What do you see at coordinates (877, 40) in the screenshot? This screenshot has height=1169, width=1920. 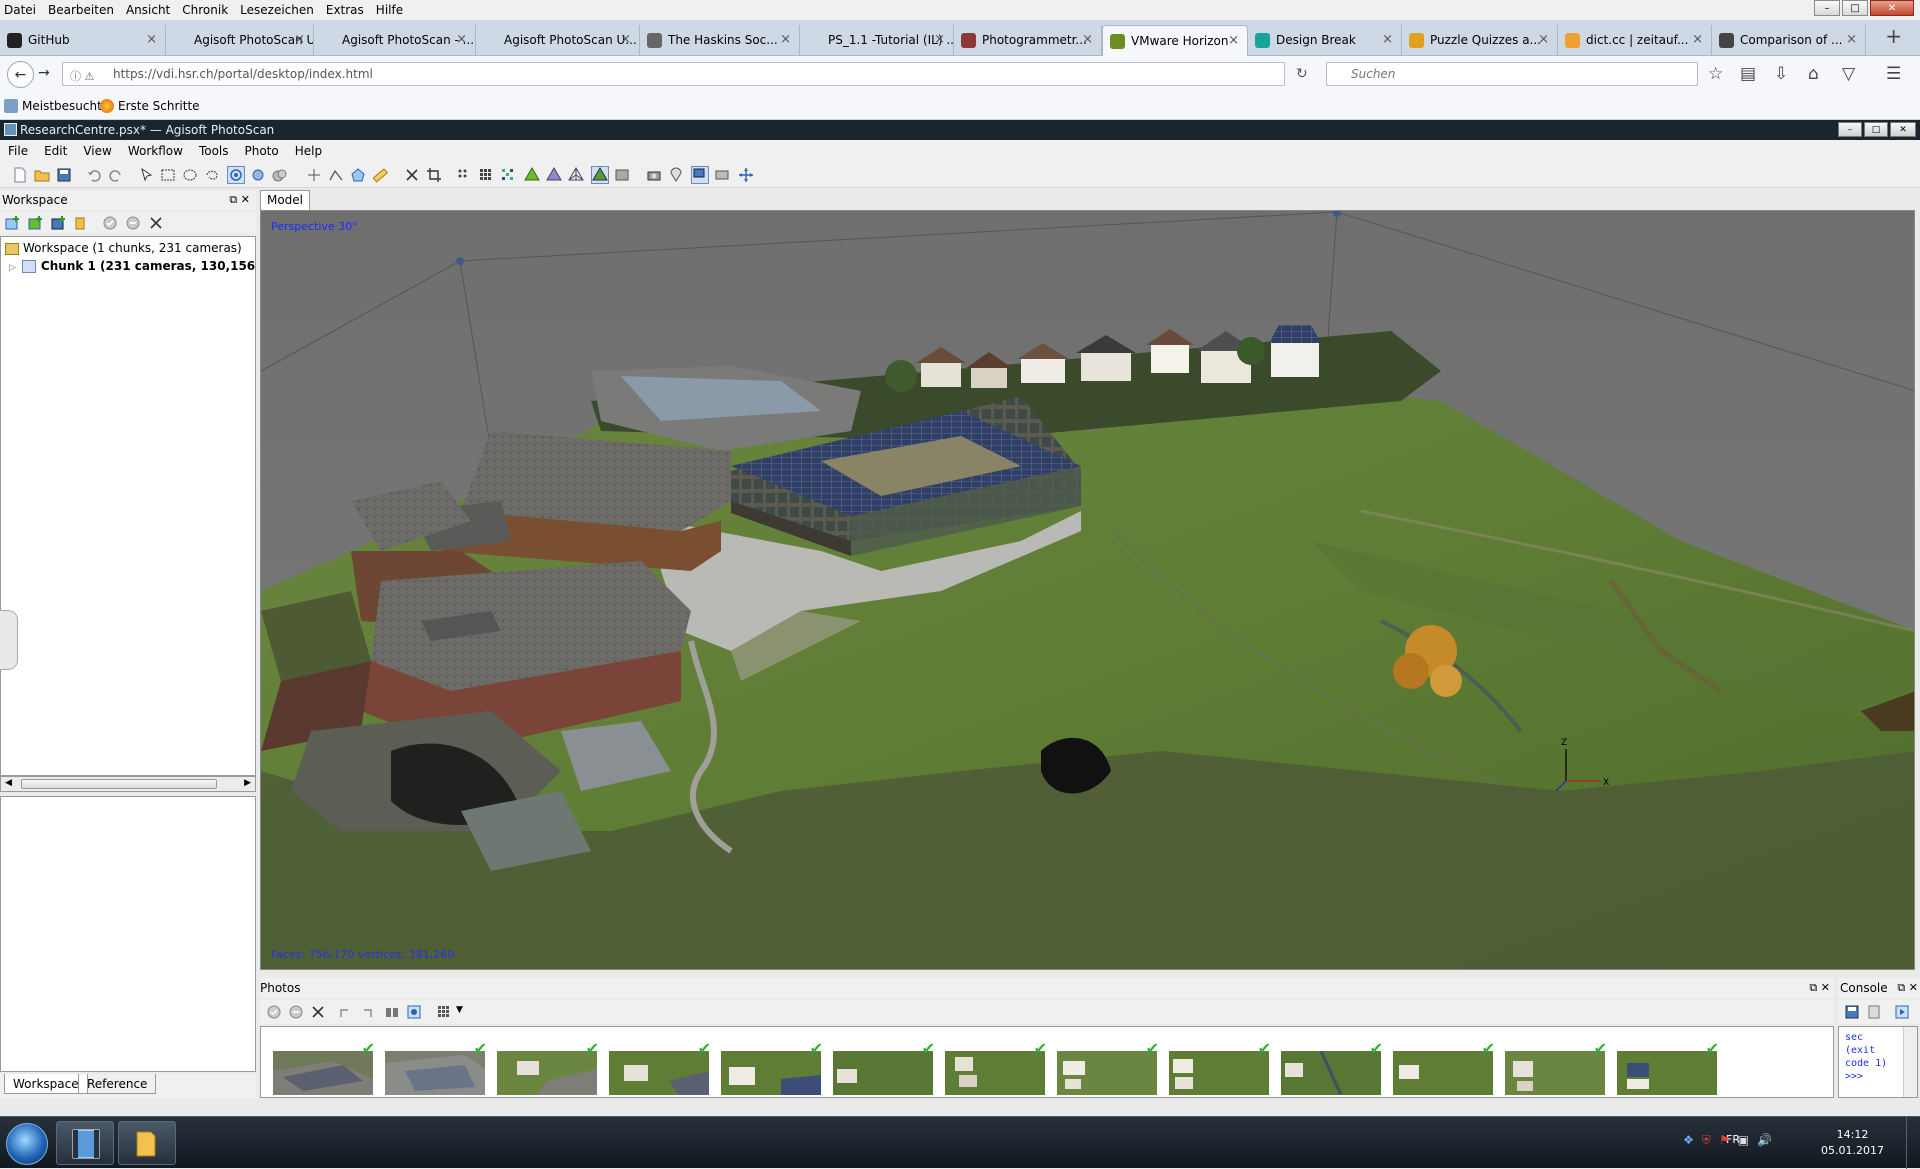 I see `browser-tab: PS_1.1 -Tutorial (IL) ... ×` at bounding box center [877, 40].